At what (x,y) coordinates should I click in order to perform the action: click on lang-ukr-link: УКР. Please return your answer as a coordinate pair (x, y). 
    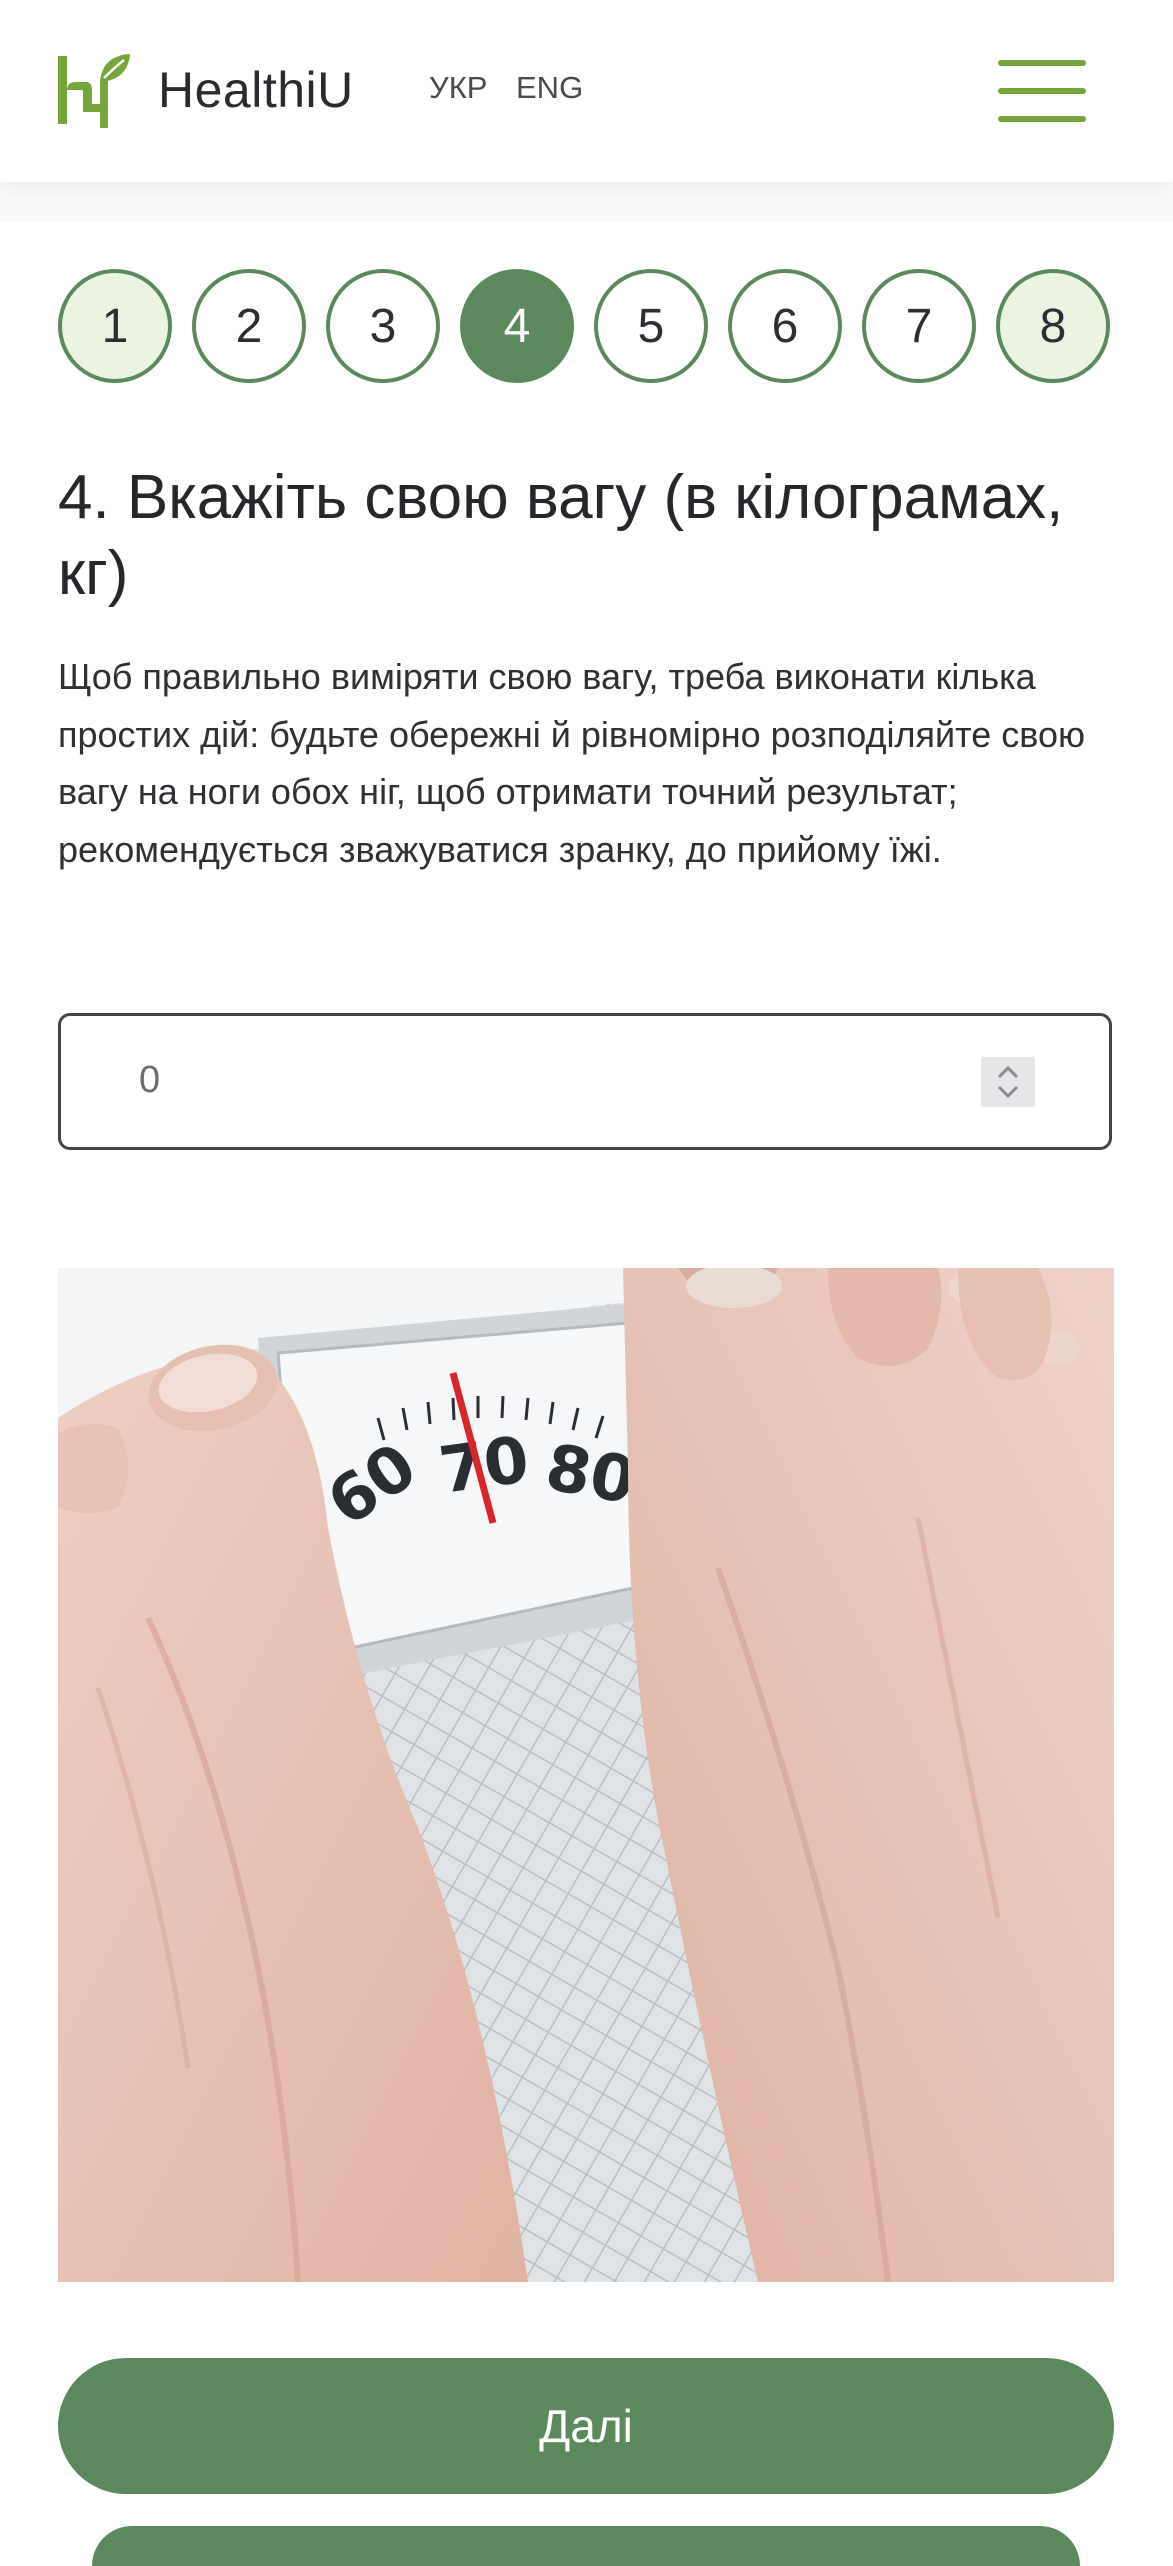
    Looking at the image, I should click on (458, 88).